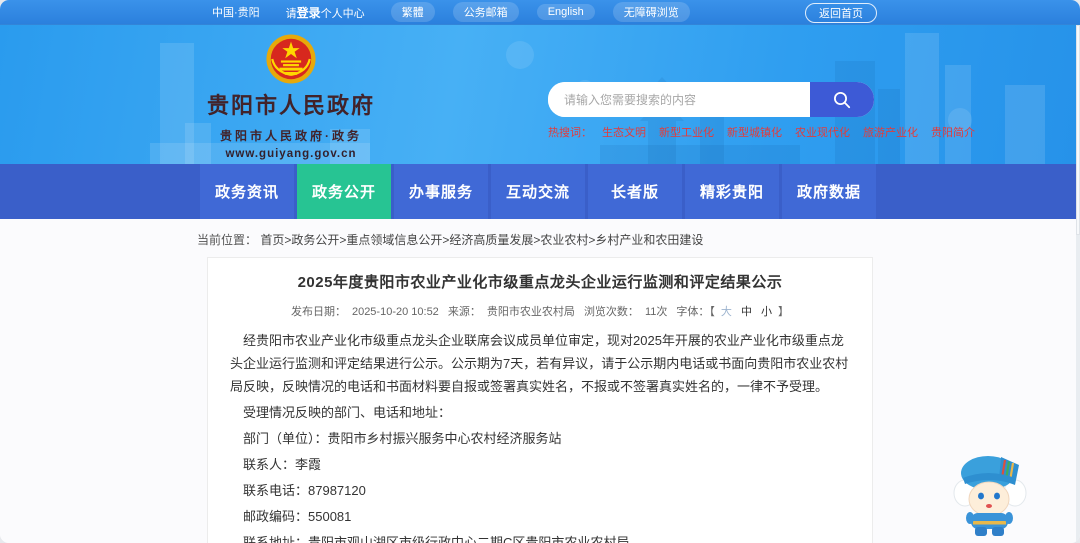 The height and width of the screenshot is (543, 1080). What do you see at coordinates (1078, 284) in the screenshot?
I see `scrollbar` at bounding box center [1078, 284].